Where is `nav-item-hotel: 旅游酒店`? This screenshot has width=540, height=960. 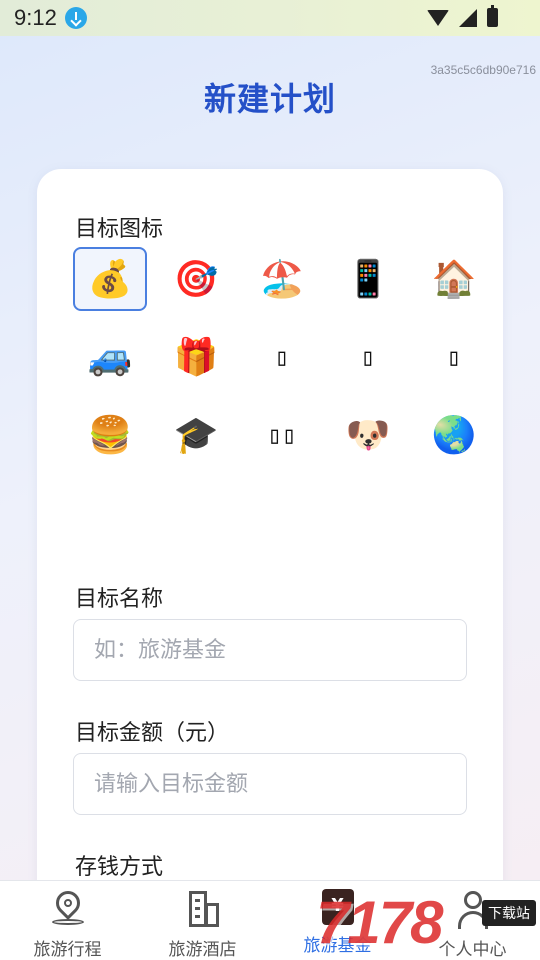 nav-item-hotel: 旅游酒店 is located at coordinates (202, 920).